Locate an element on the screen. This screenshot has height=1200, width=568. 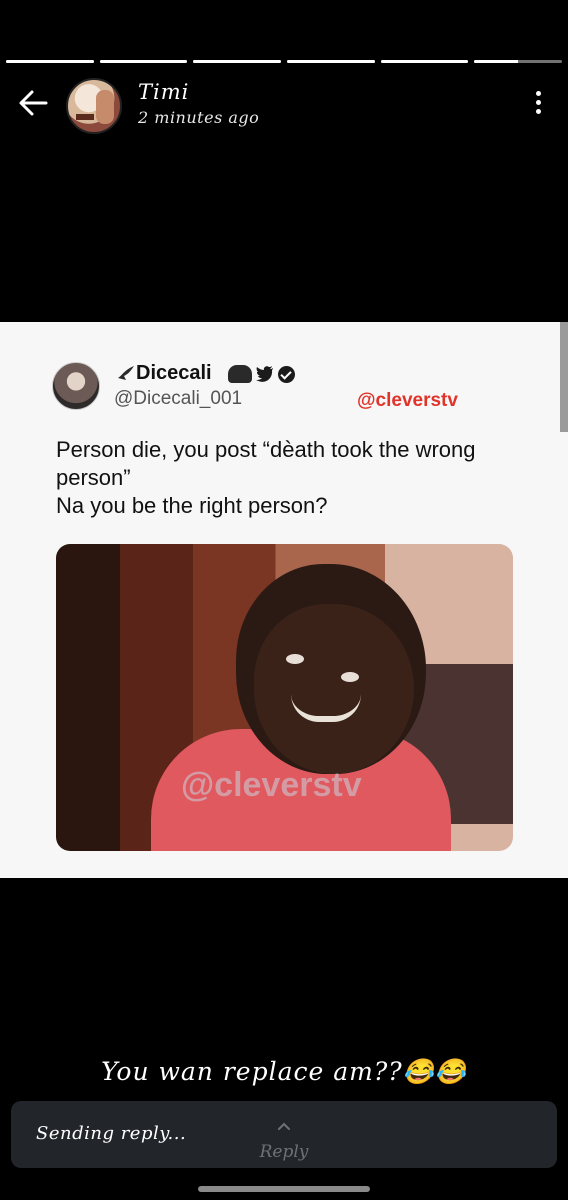
avatar is located at coordinates (94, 106).